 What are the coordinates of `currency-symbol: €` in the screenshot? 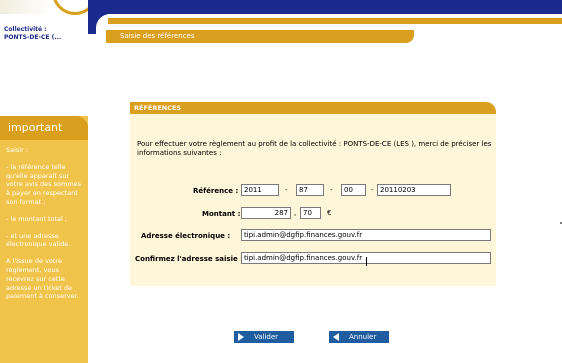 It's located at (329, 213).